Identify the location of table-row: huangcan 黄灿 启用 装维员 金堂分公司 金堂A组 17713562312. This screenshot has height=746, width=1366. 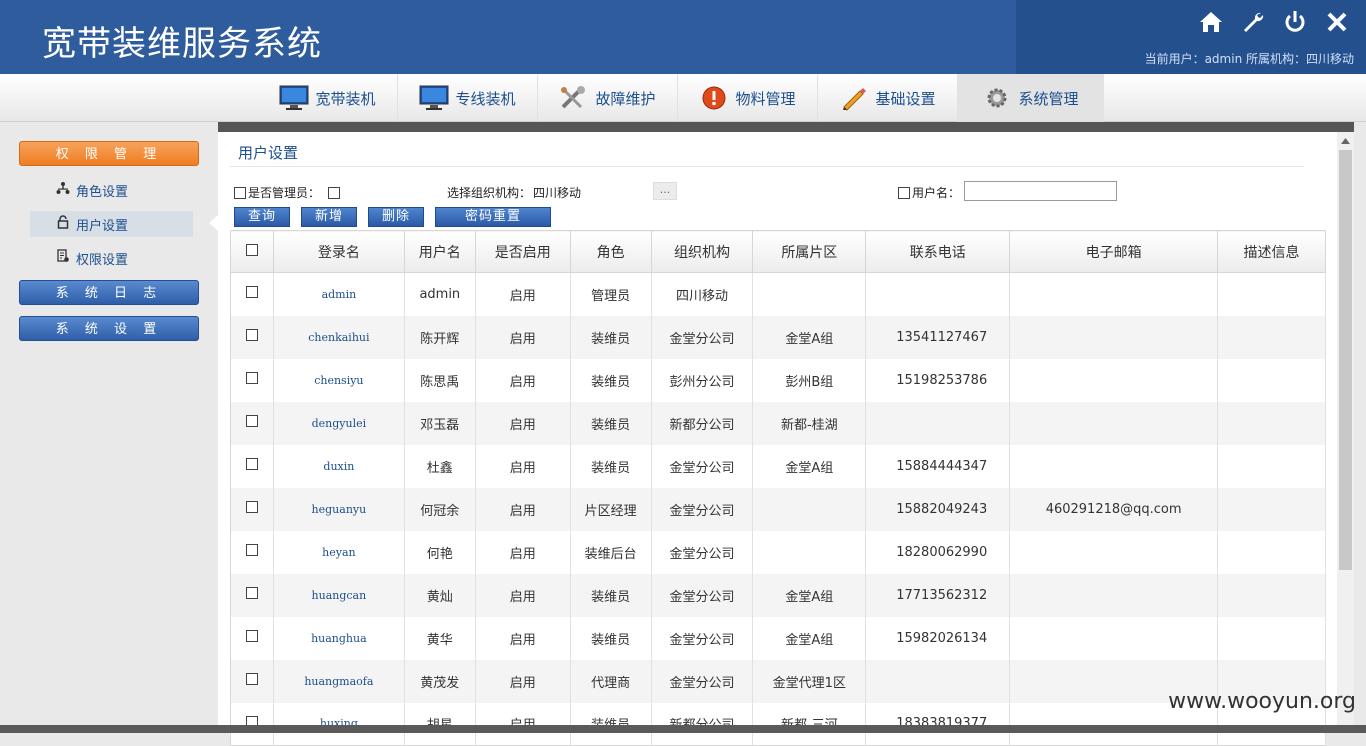
(778, 595).